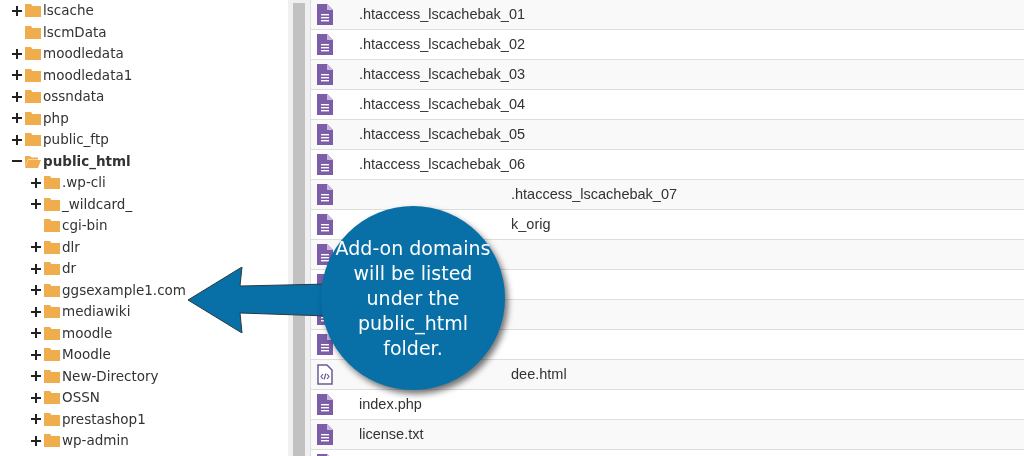  What do you see at coordinates (325, 374) in the screenshot?
I see `code-file-icon` at bounding box center [325, 374].